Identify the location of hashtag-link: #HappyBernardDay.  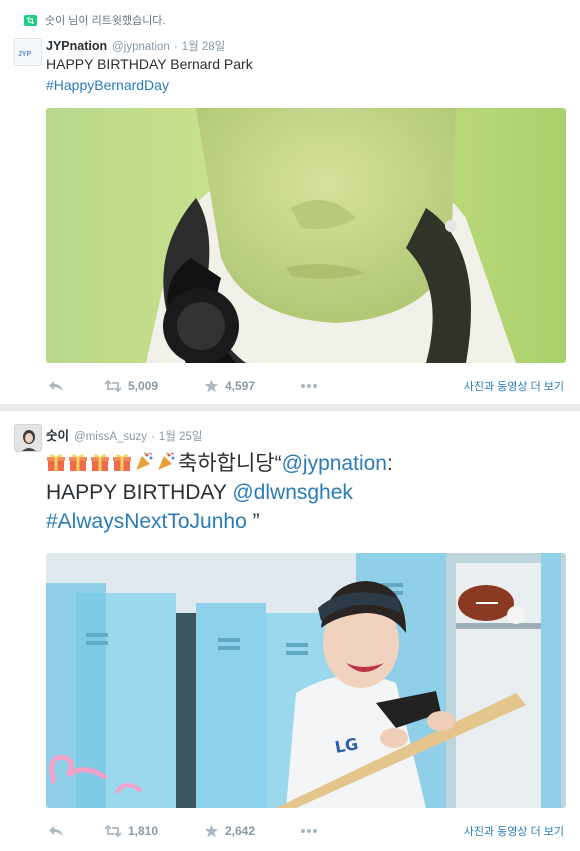
(149, 85).